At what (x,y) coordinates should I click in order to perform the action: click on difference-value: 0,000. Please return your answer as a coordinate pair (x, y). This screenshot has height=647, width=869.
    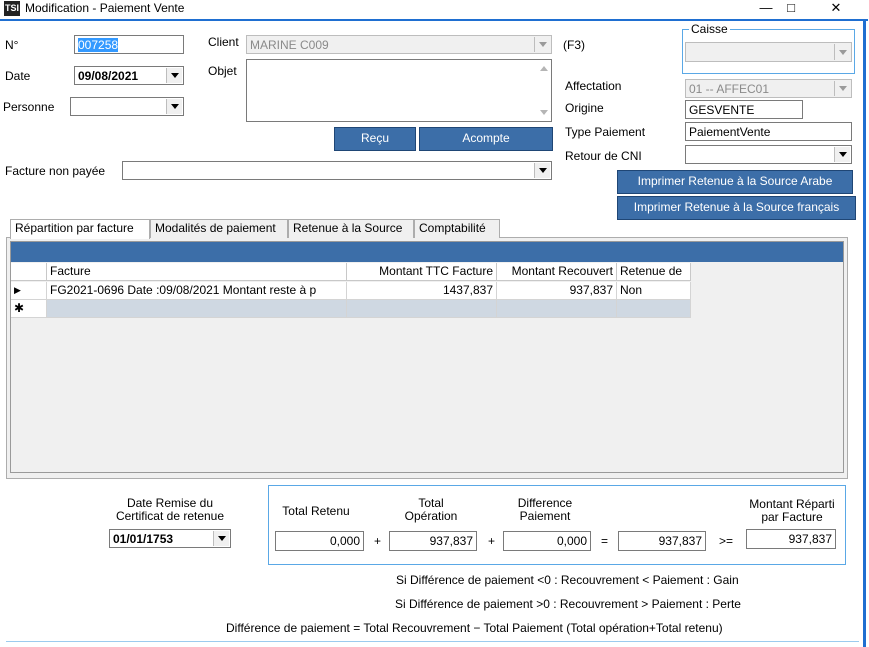
    Looking at the image, I should click on (571, 541).